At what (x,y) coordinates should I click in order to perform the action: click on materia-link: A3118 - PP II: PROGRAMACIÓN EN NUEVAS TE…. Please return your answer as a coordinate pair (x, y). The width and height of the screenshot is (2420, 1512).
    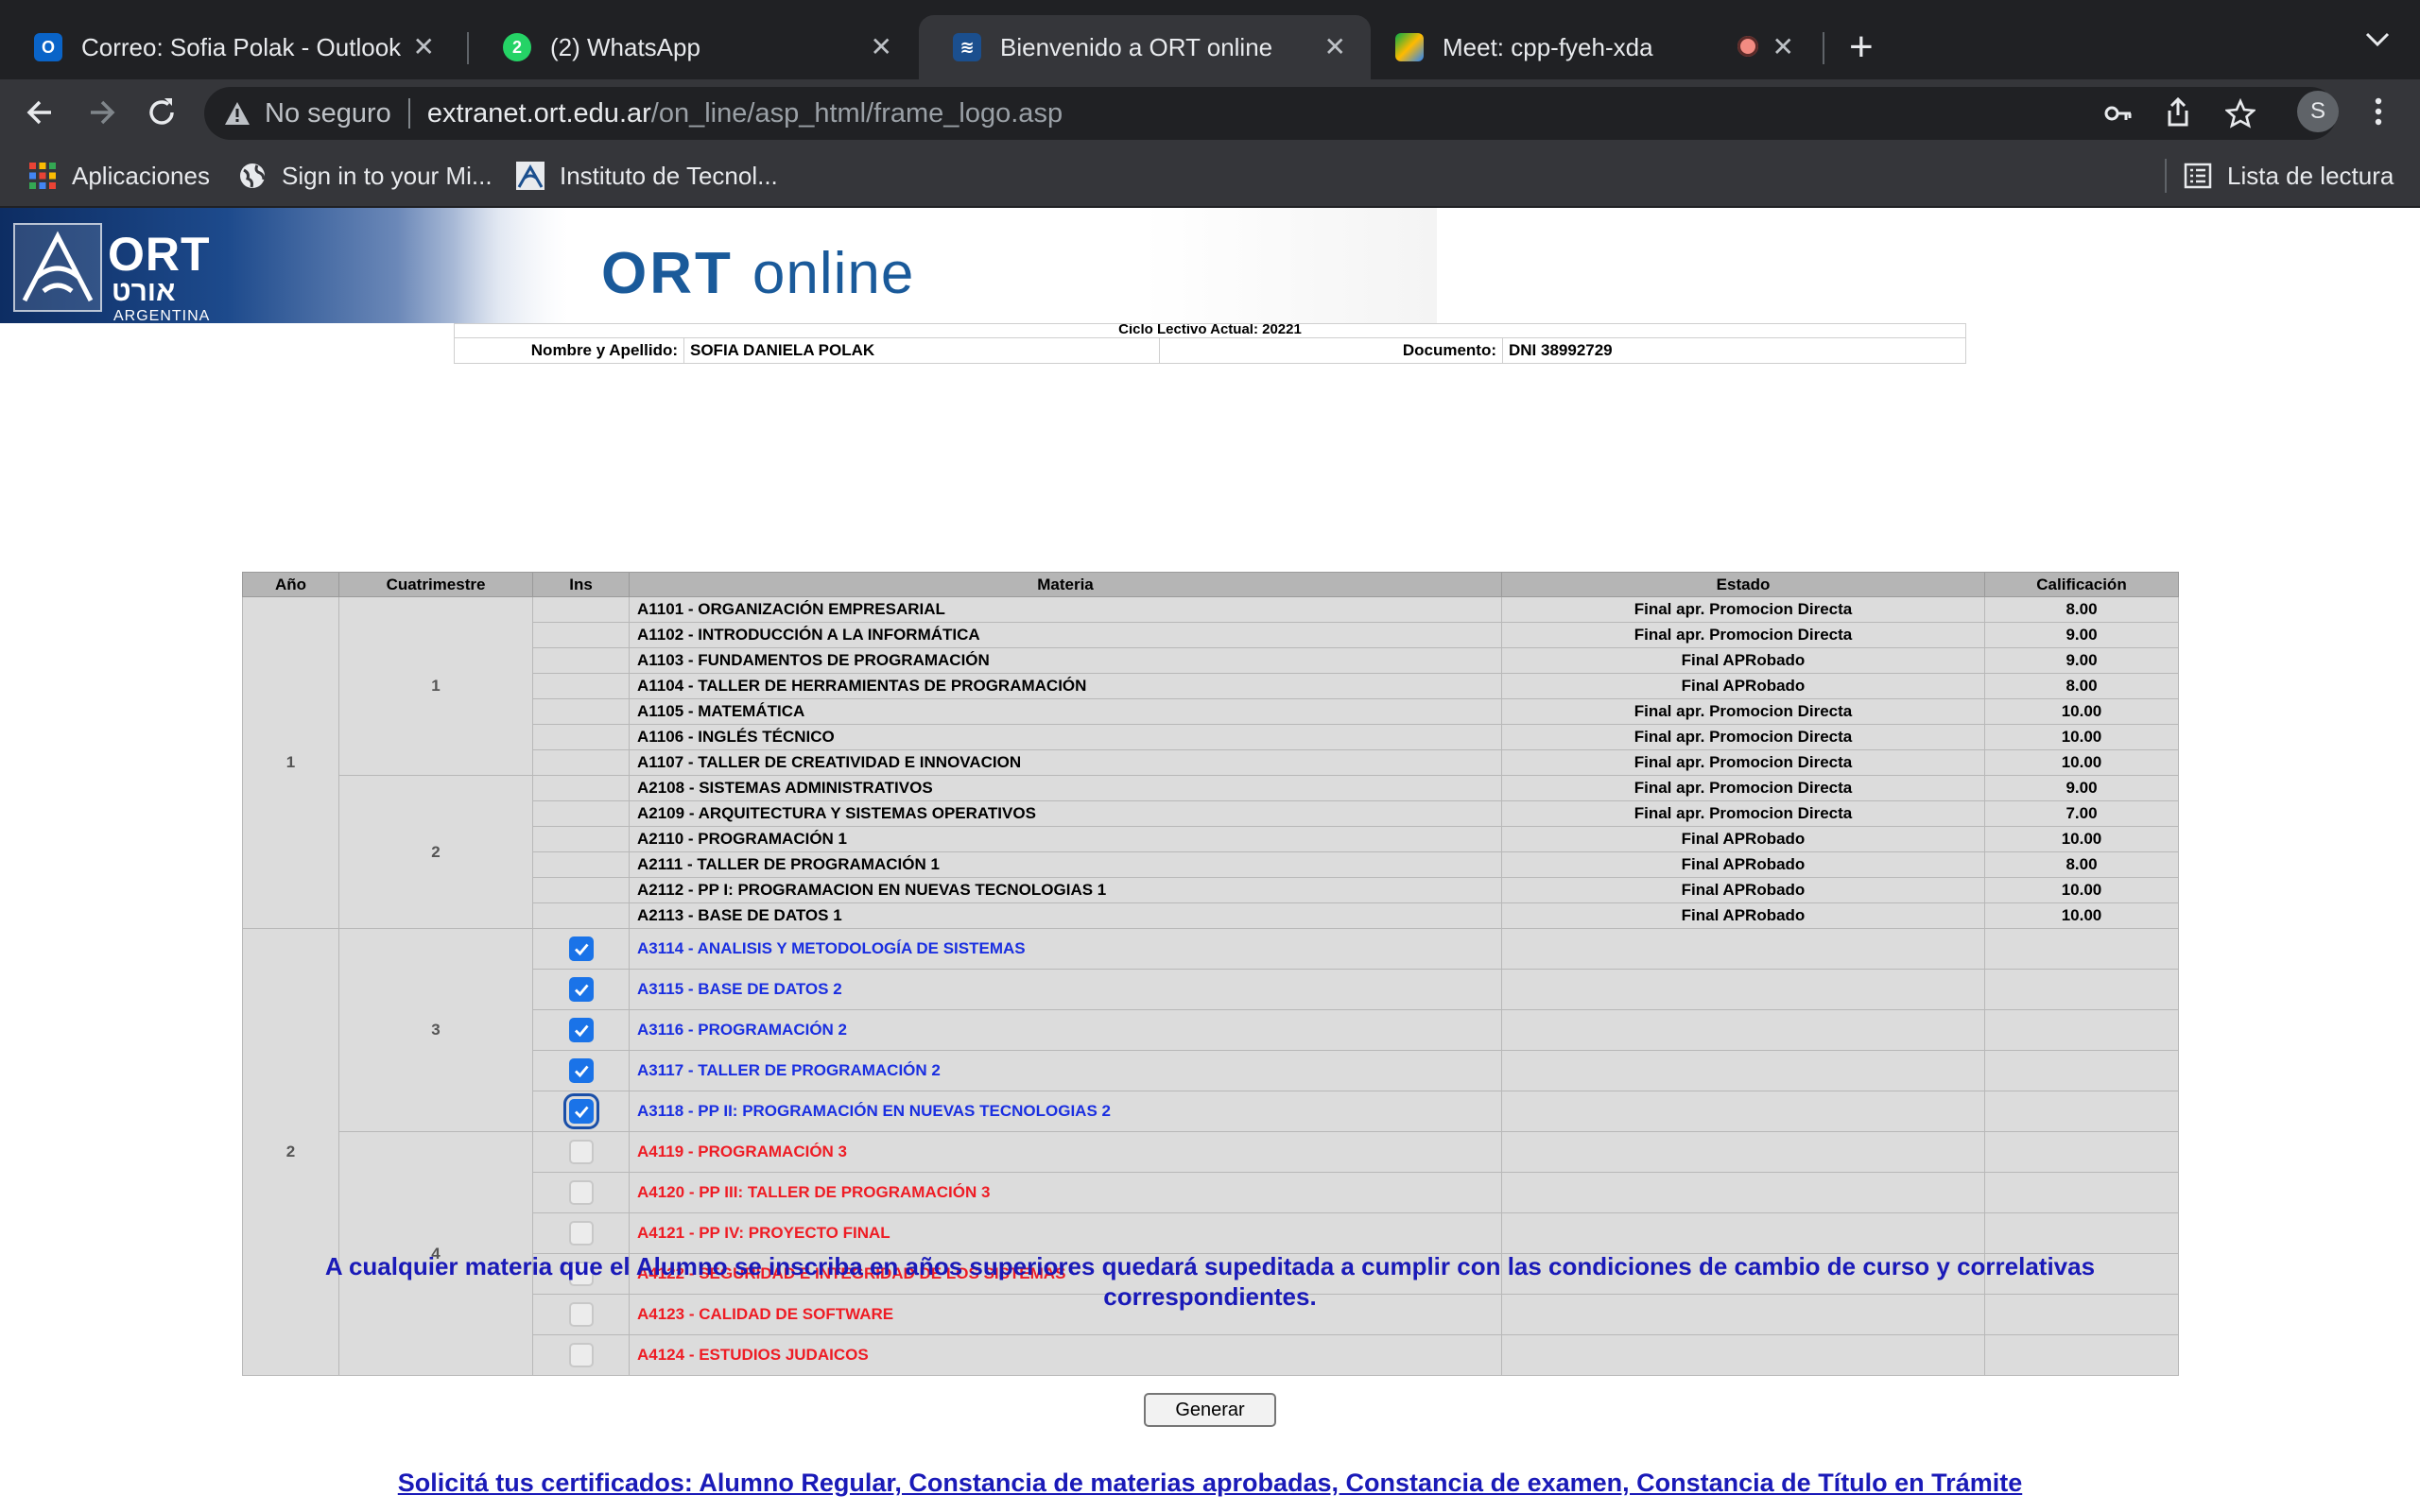
    Looking at the image, I should click on (1065, 1111).